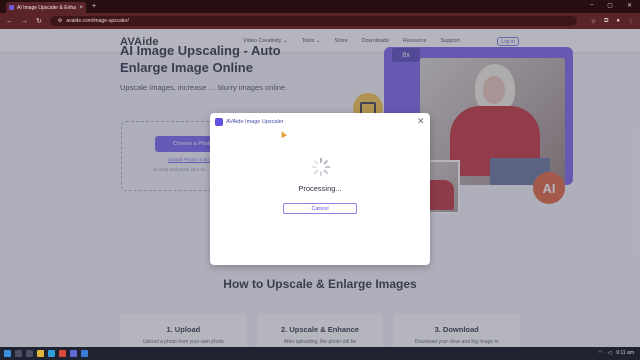  Describe the element at coordinates (94, 6) in the screenshot. I see `new-tab-button: +` at that location.